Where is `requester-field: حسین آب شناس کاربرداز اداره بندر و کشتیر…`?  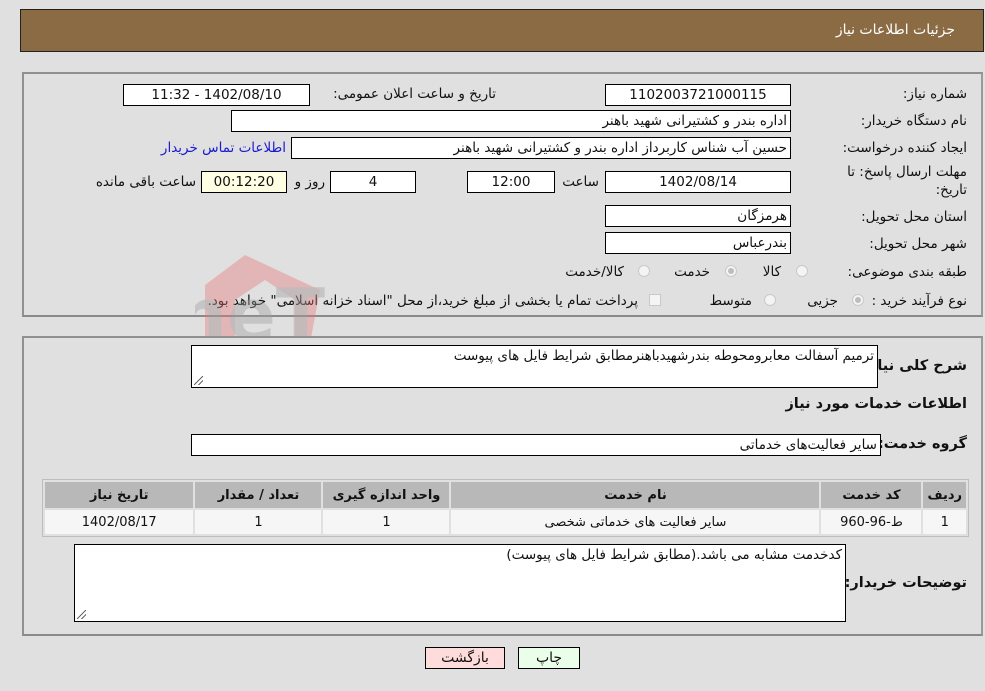 requester-field: حسین آب شناس کاربرداز اداره بندر و کشتیر… is located at coordinates (541, 148).